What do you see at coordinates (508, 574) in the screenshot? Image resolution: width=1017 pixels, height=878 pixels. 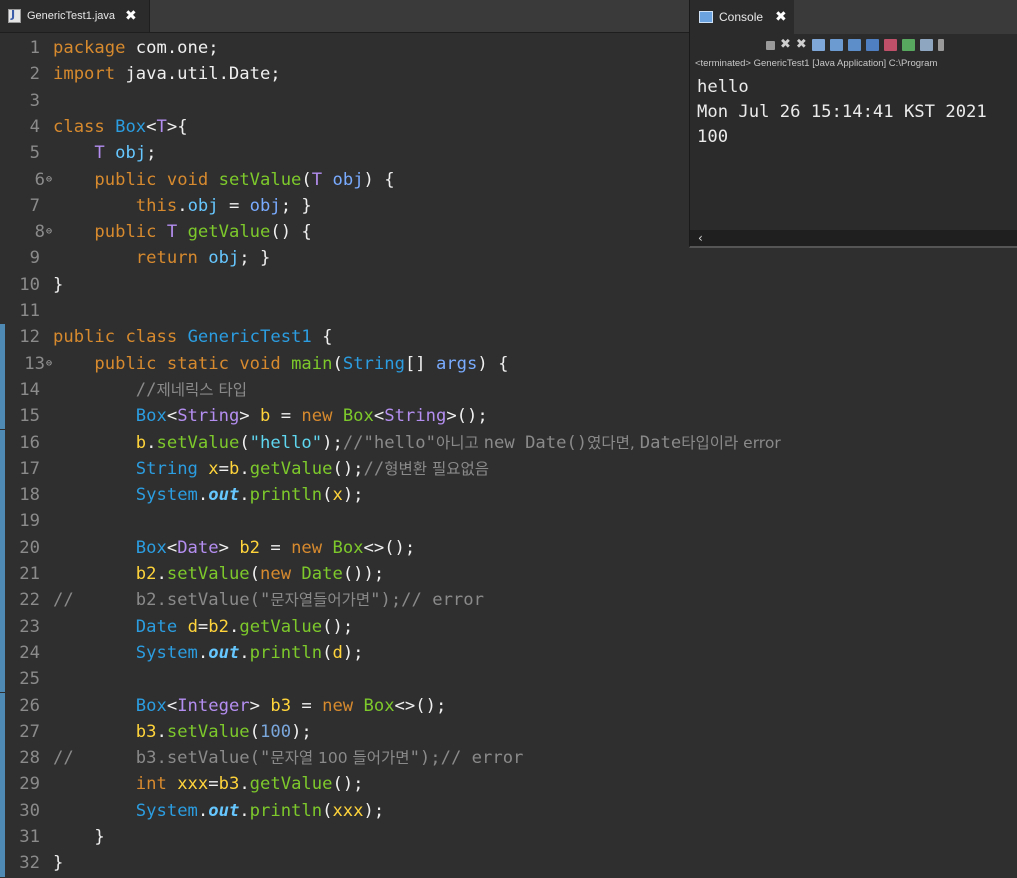 I see `code-line: 21 b2.setValue(new Date());` at bounding box center [508, 574].